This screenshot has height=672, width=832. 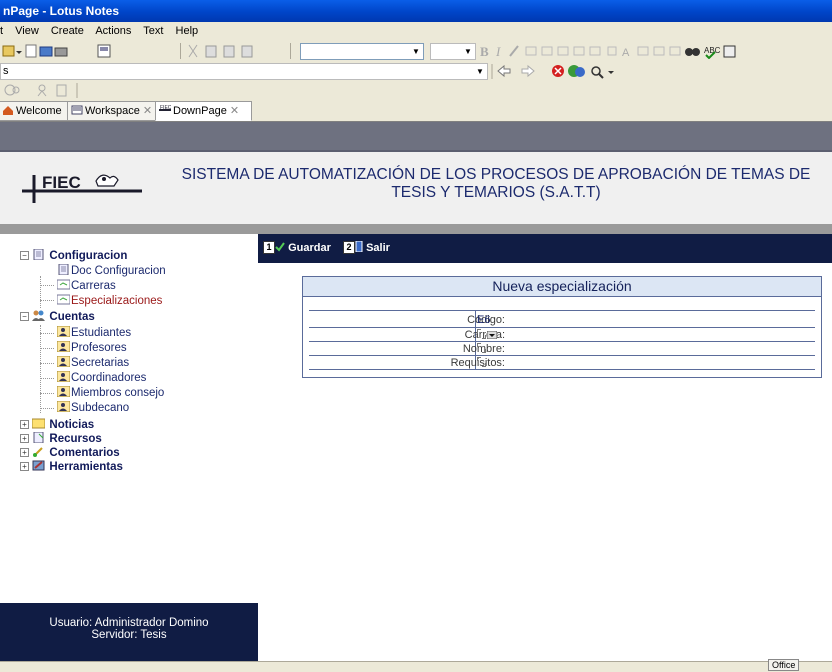 I want to click on field-bracket-icon, so click(x=482, y=348).